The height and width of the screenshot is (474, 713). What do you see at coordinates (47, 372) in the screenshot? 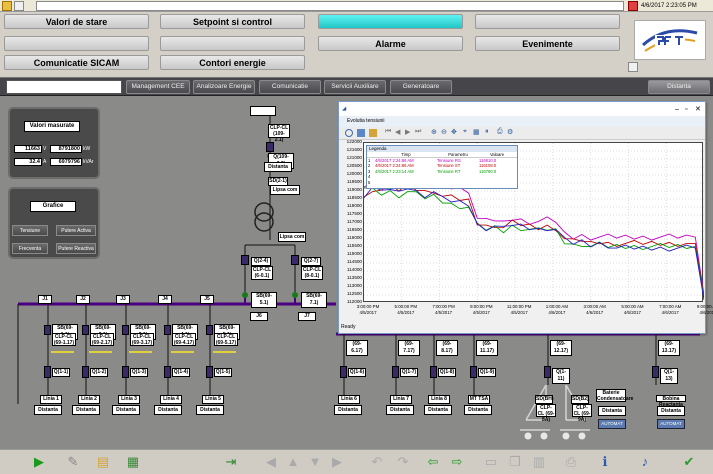
I see `feeder-1-breaker` at bounding box center [47, 372].